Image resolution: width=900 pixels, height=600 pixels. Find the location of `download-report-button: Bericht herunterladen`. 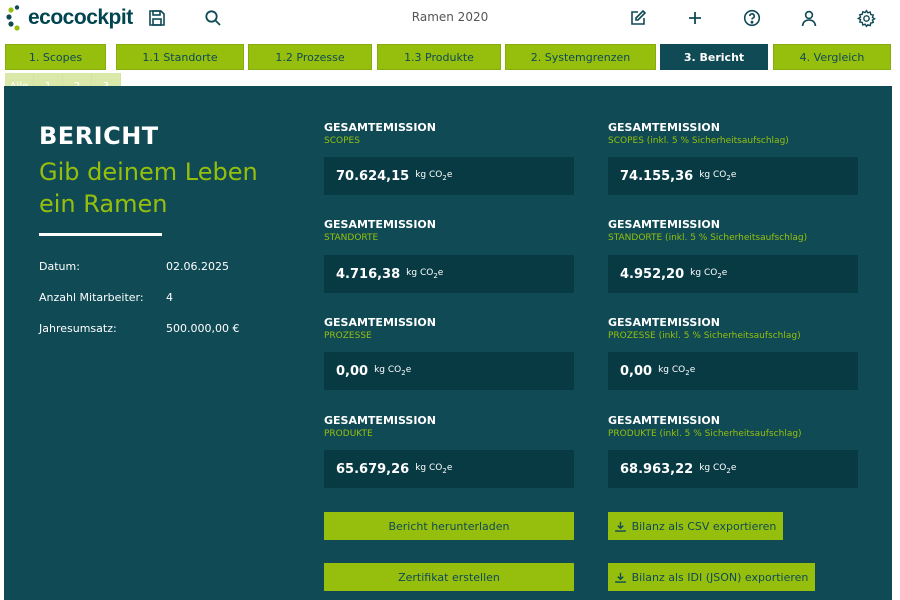

download-report-button: Bericht herunterladen is located at coordinates (449, 526).